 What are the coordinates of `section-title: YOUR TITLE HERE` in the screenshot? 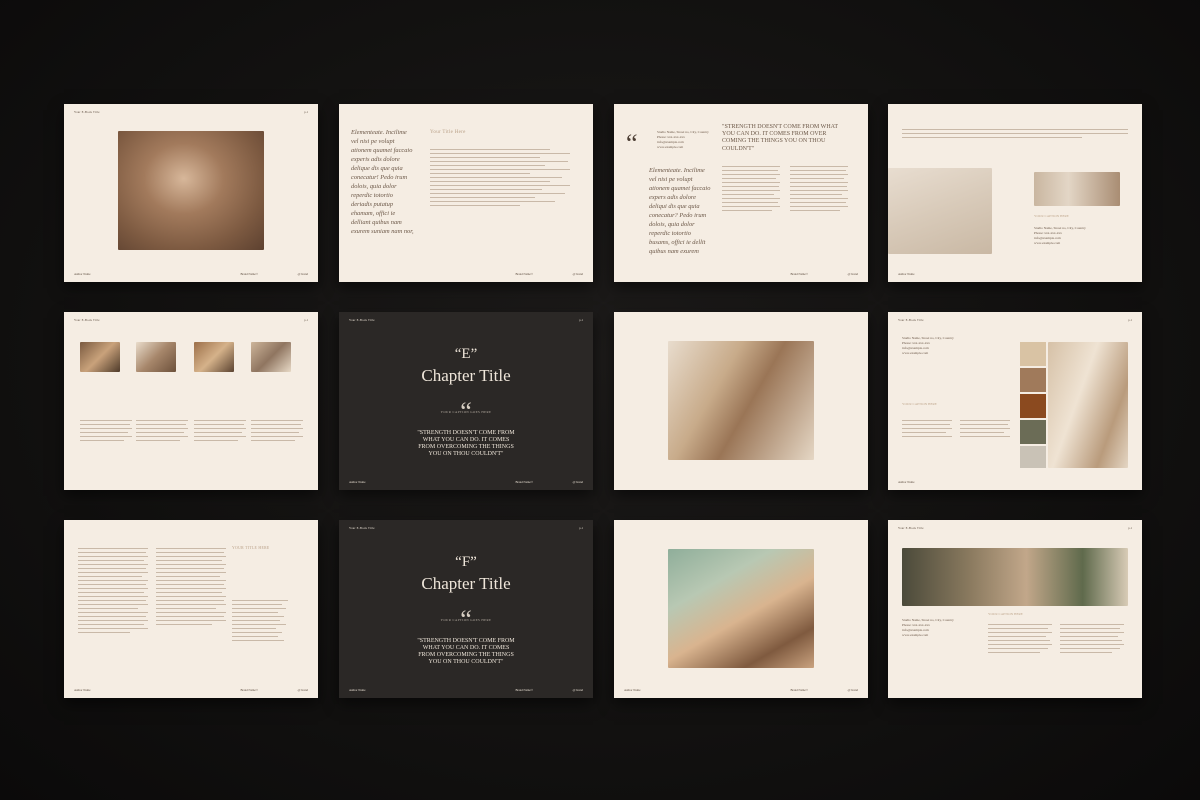 It's located at (251, 548).